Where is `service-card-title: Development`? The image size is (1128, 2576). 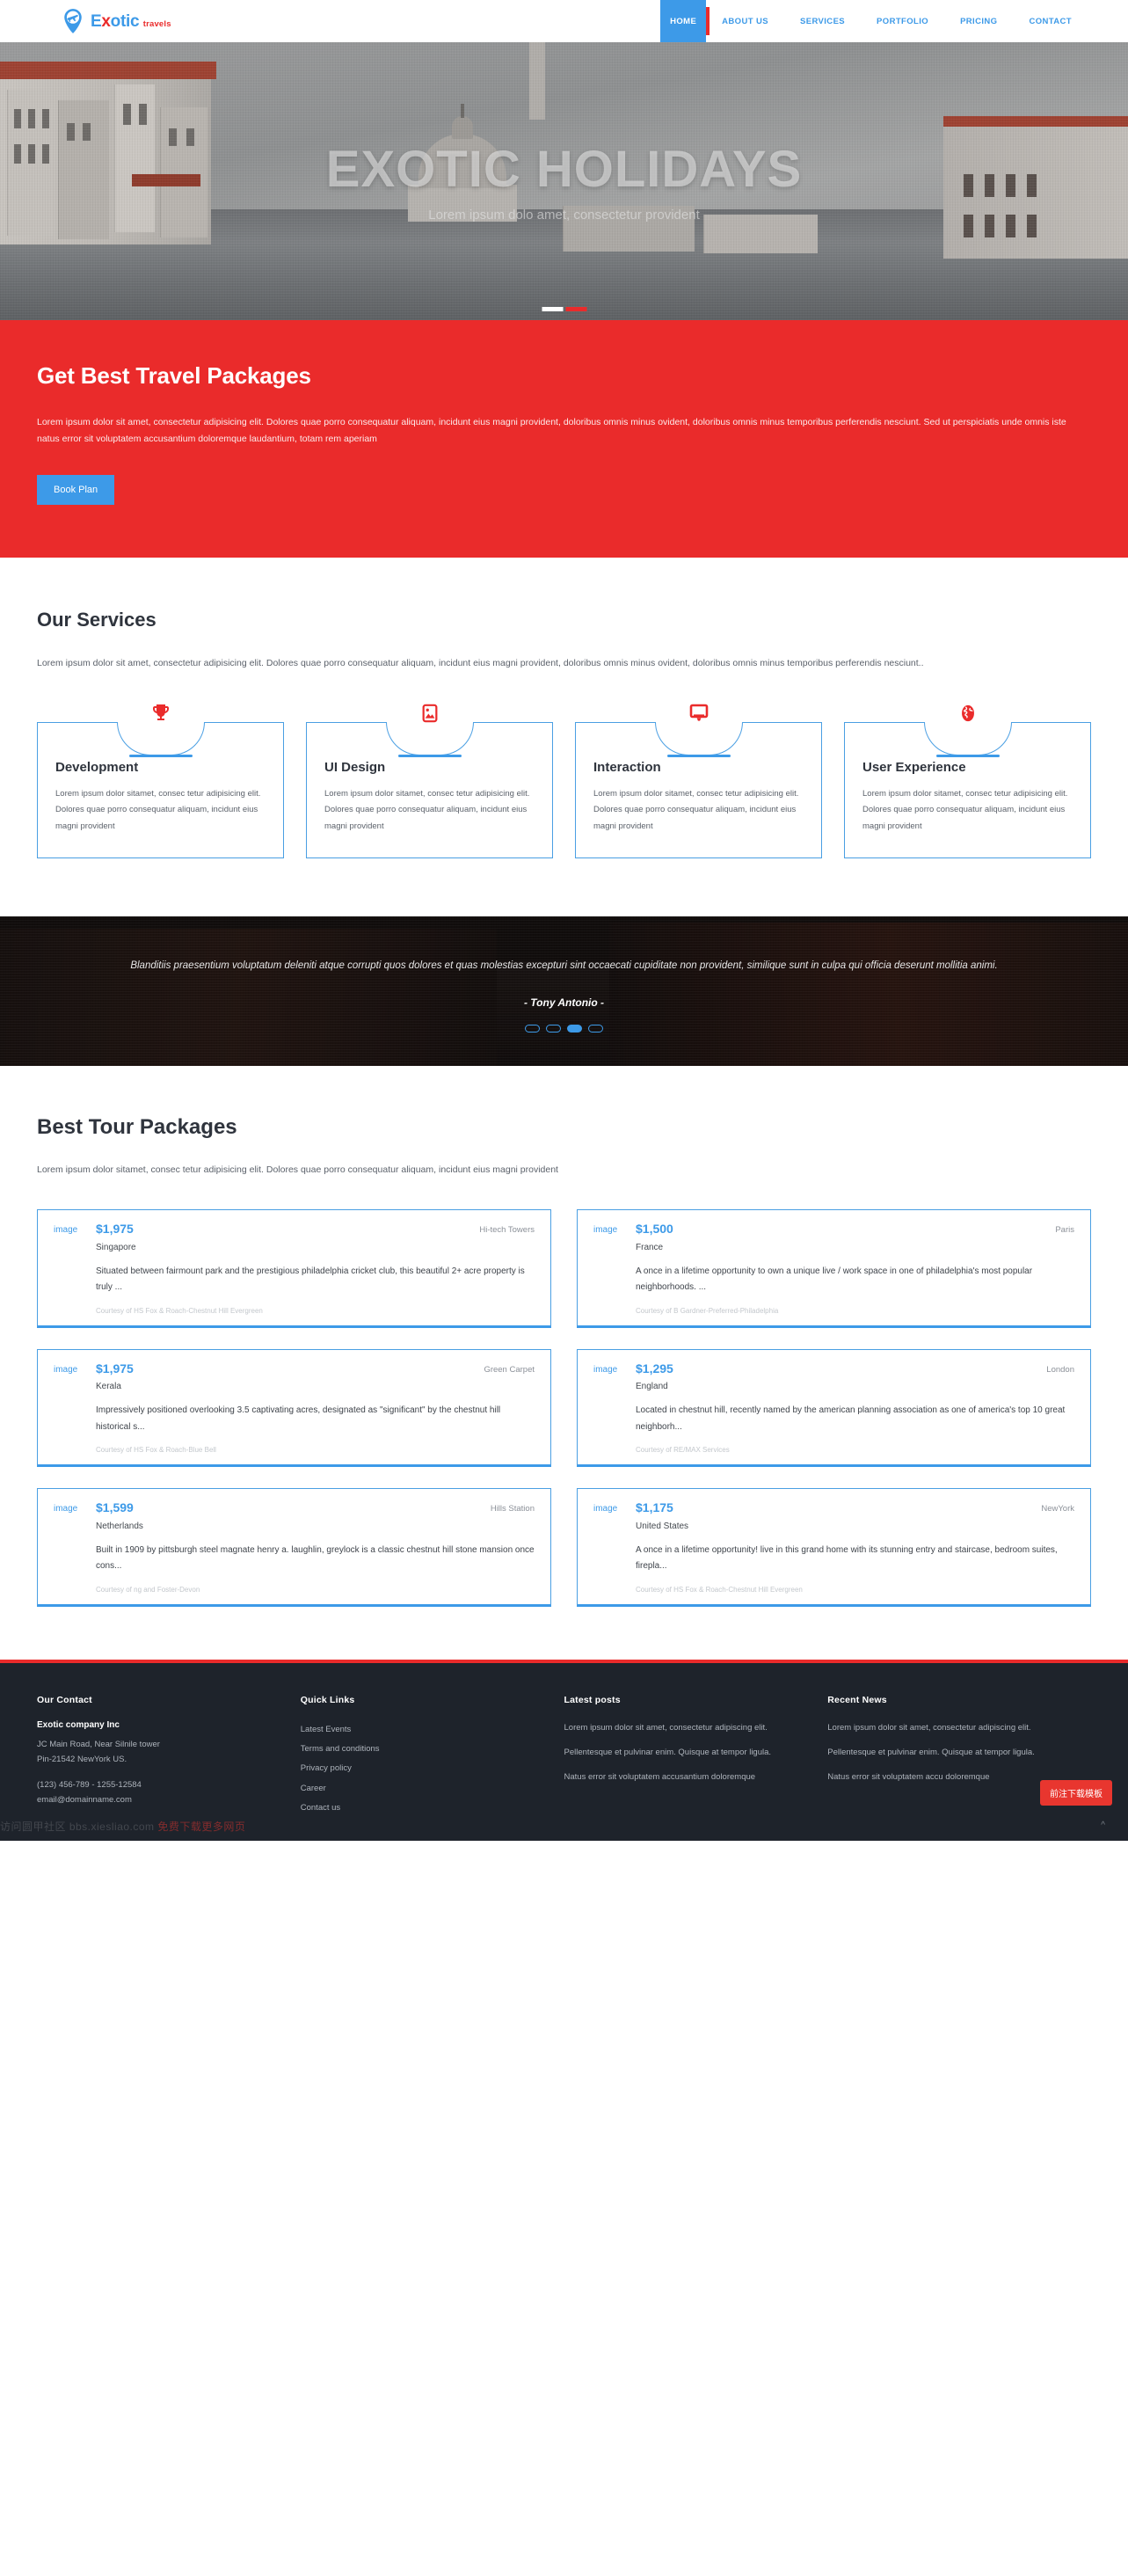 service-card-title: Development is located at coordinates (97, 767).